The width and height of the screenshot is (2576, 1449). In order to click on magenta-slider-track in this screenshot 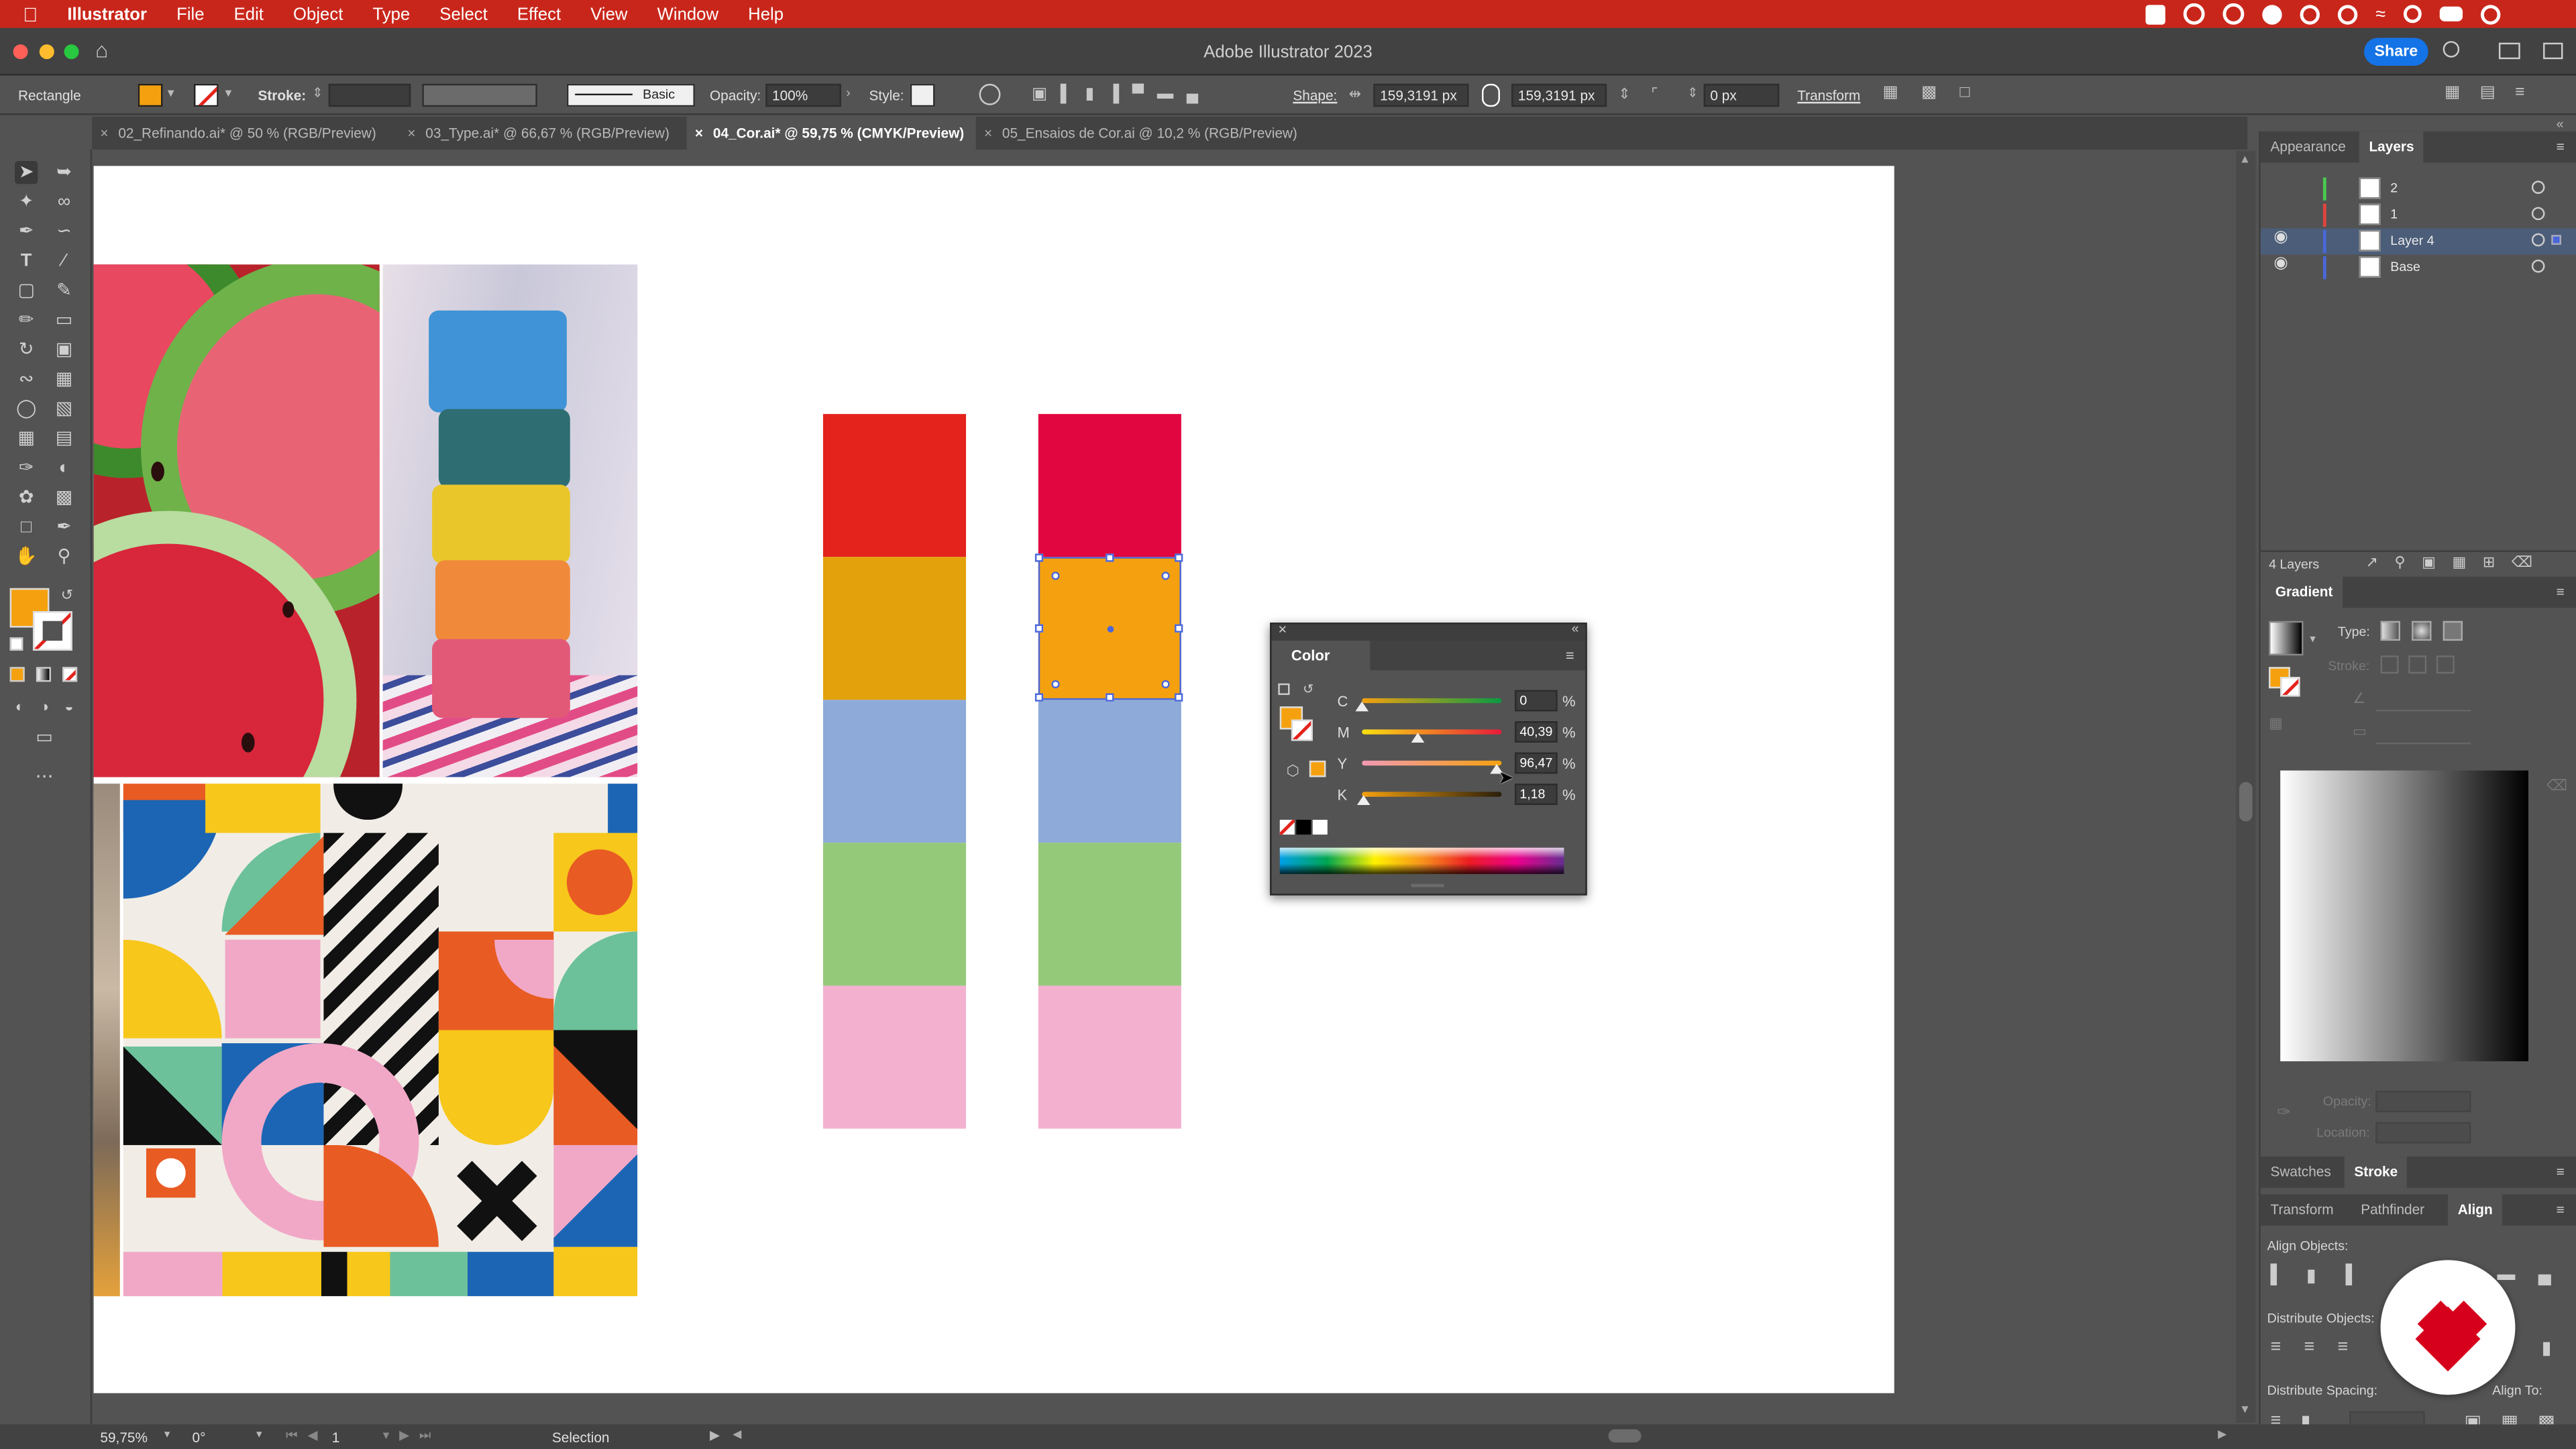, I will do `click(1432, 732)`.